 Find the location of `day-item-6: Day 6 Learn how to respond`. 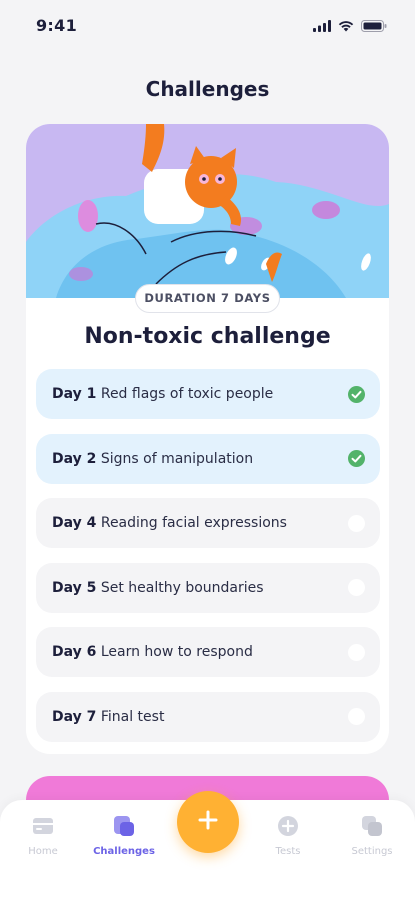

day-item-6: Day 6 Learn how to respond is located at coordinates (208, 652).